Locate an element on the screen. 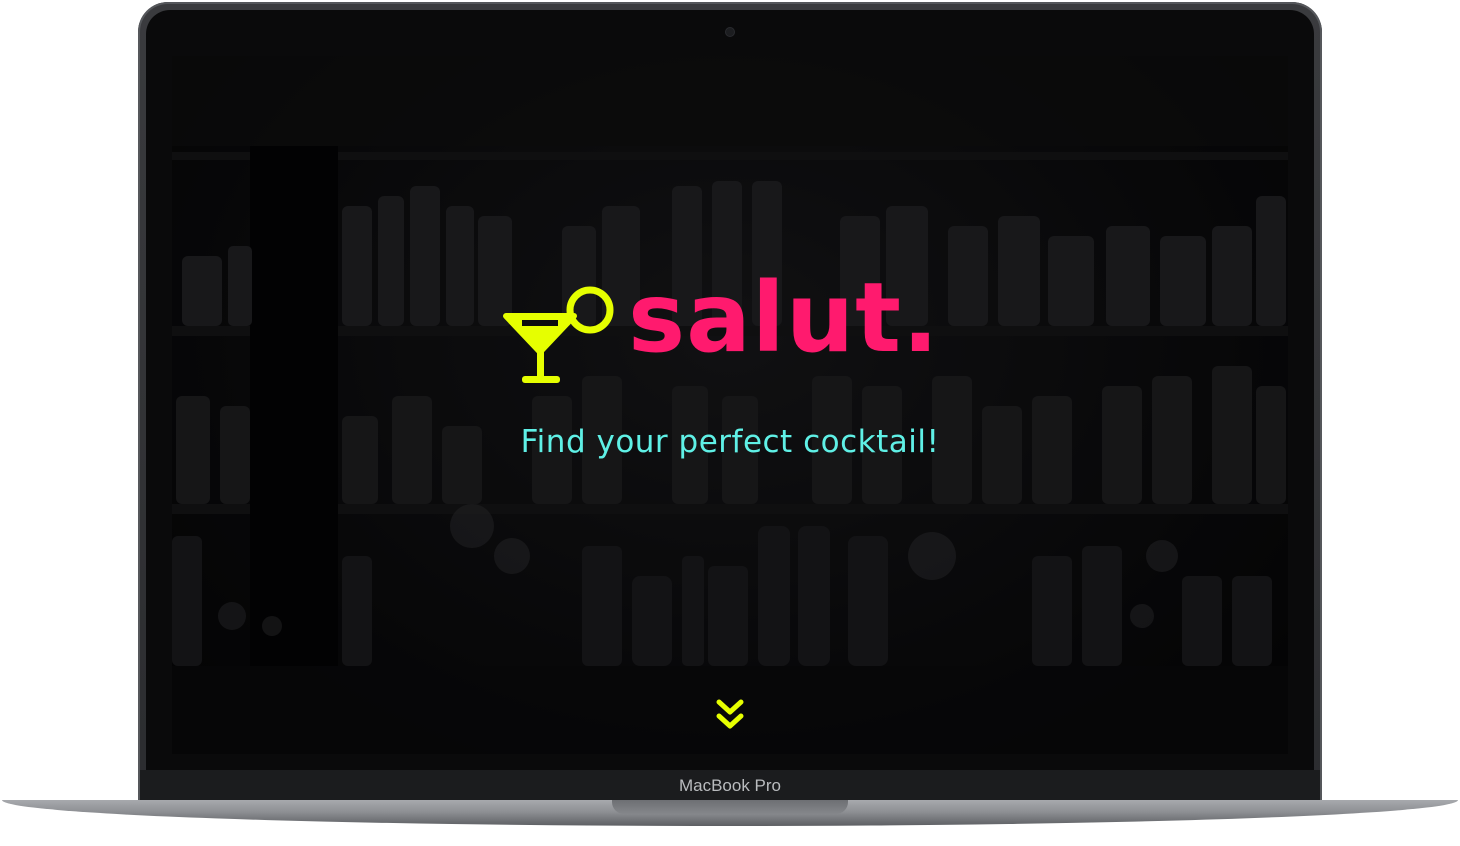 This screenshot has height=846, width=1460. cocktail-glass-icon is located at coordinates (558, 334).